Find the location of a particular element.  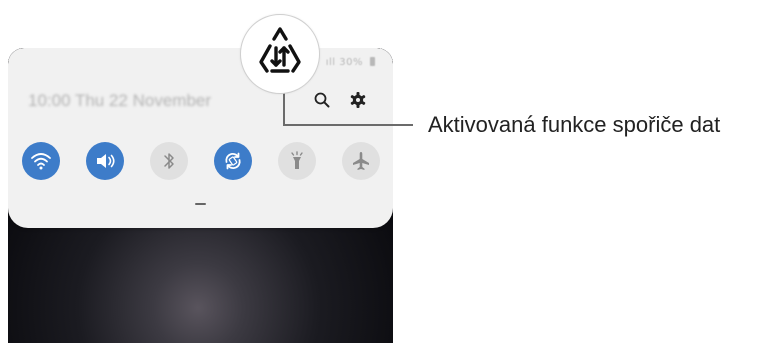

tile-airplane-mode is located at coordinates (361, 161).